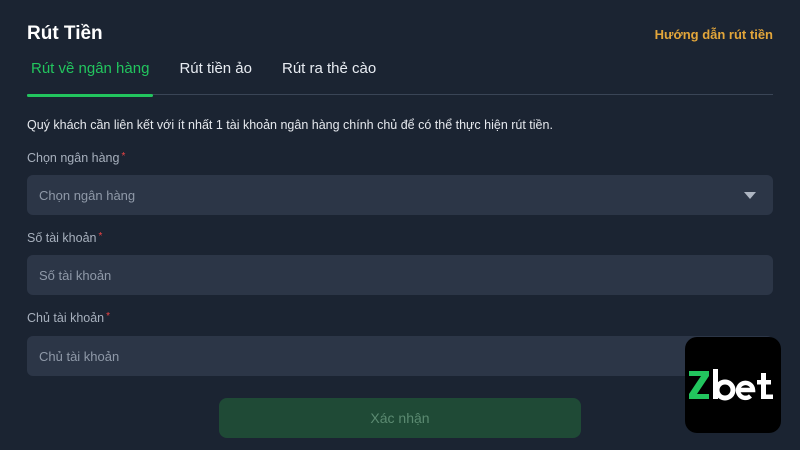 The width and height of the screenshot is (800, 450). Describe the element at coordinates (90, 74) in the screenshot. I see `tab-bank-withdraw: Rút về ngân hàng` at that location.